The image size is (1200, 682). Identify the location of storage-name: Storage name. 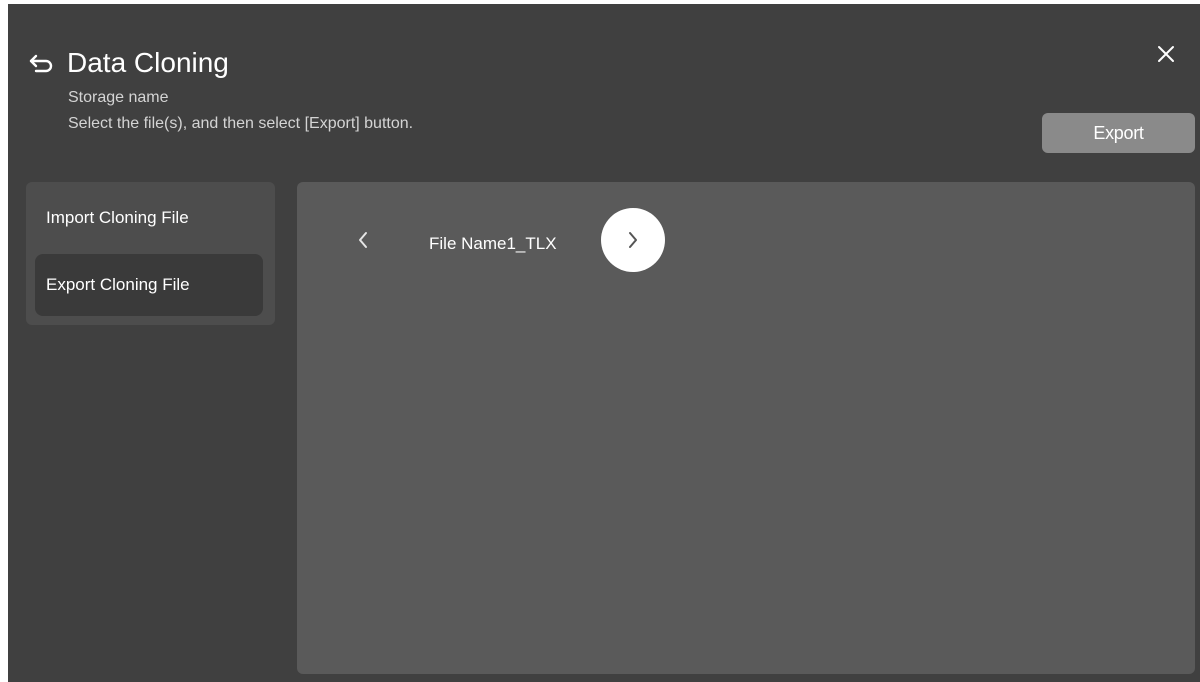
(118, 97).